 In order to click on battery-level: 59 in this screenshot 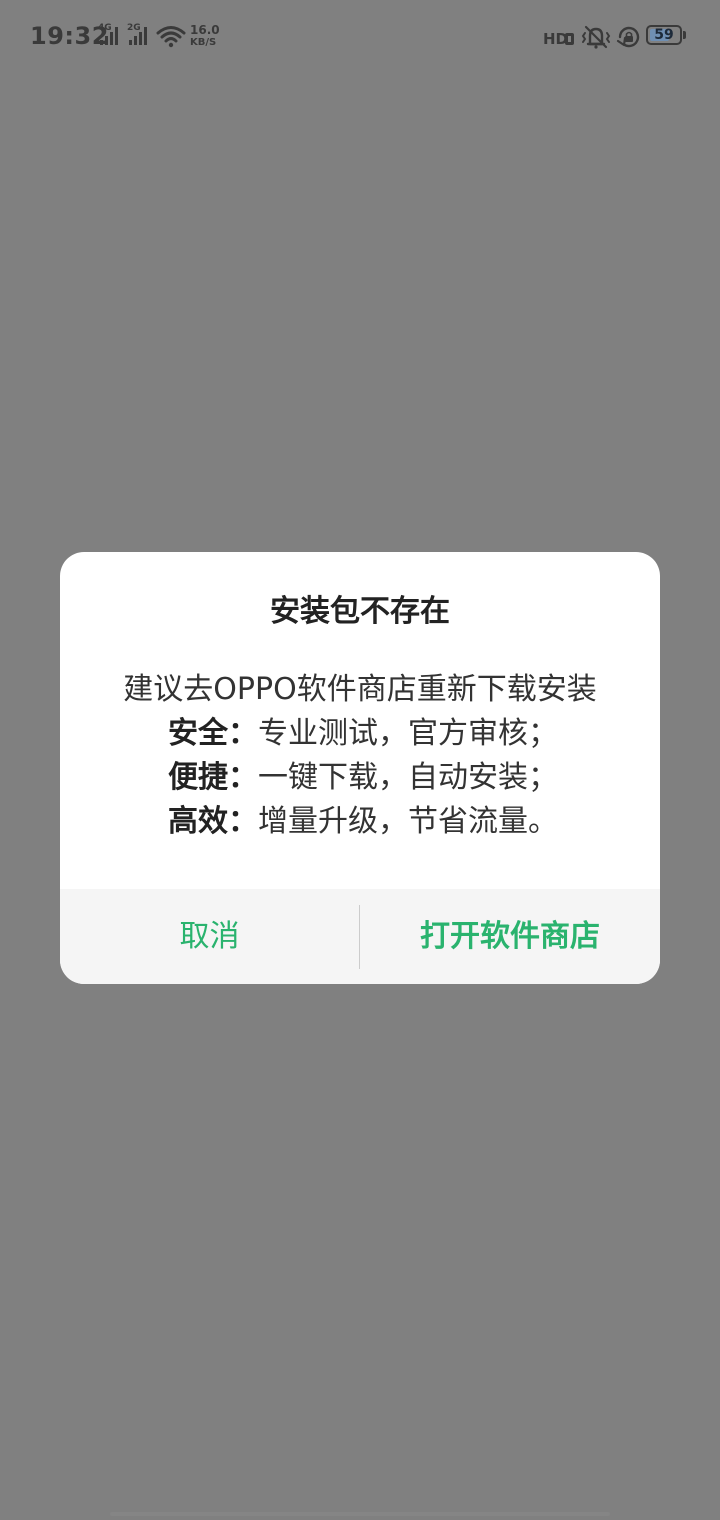, I will do `click(664, 35)`.